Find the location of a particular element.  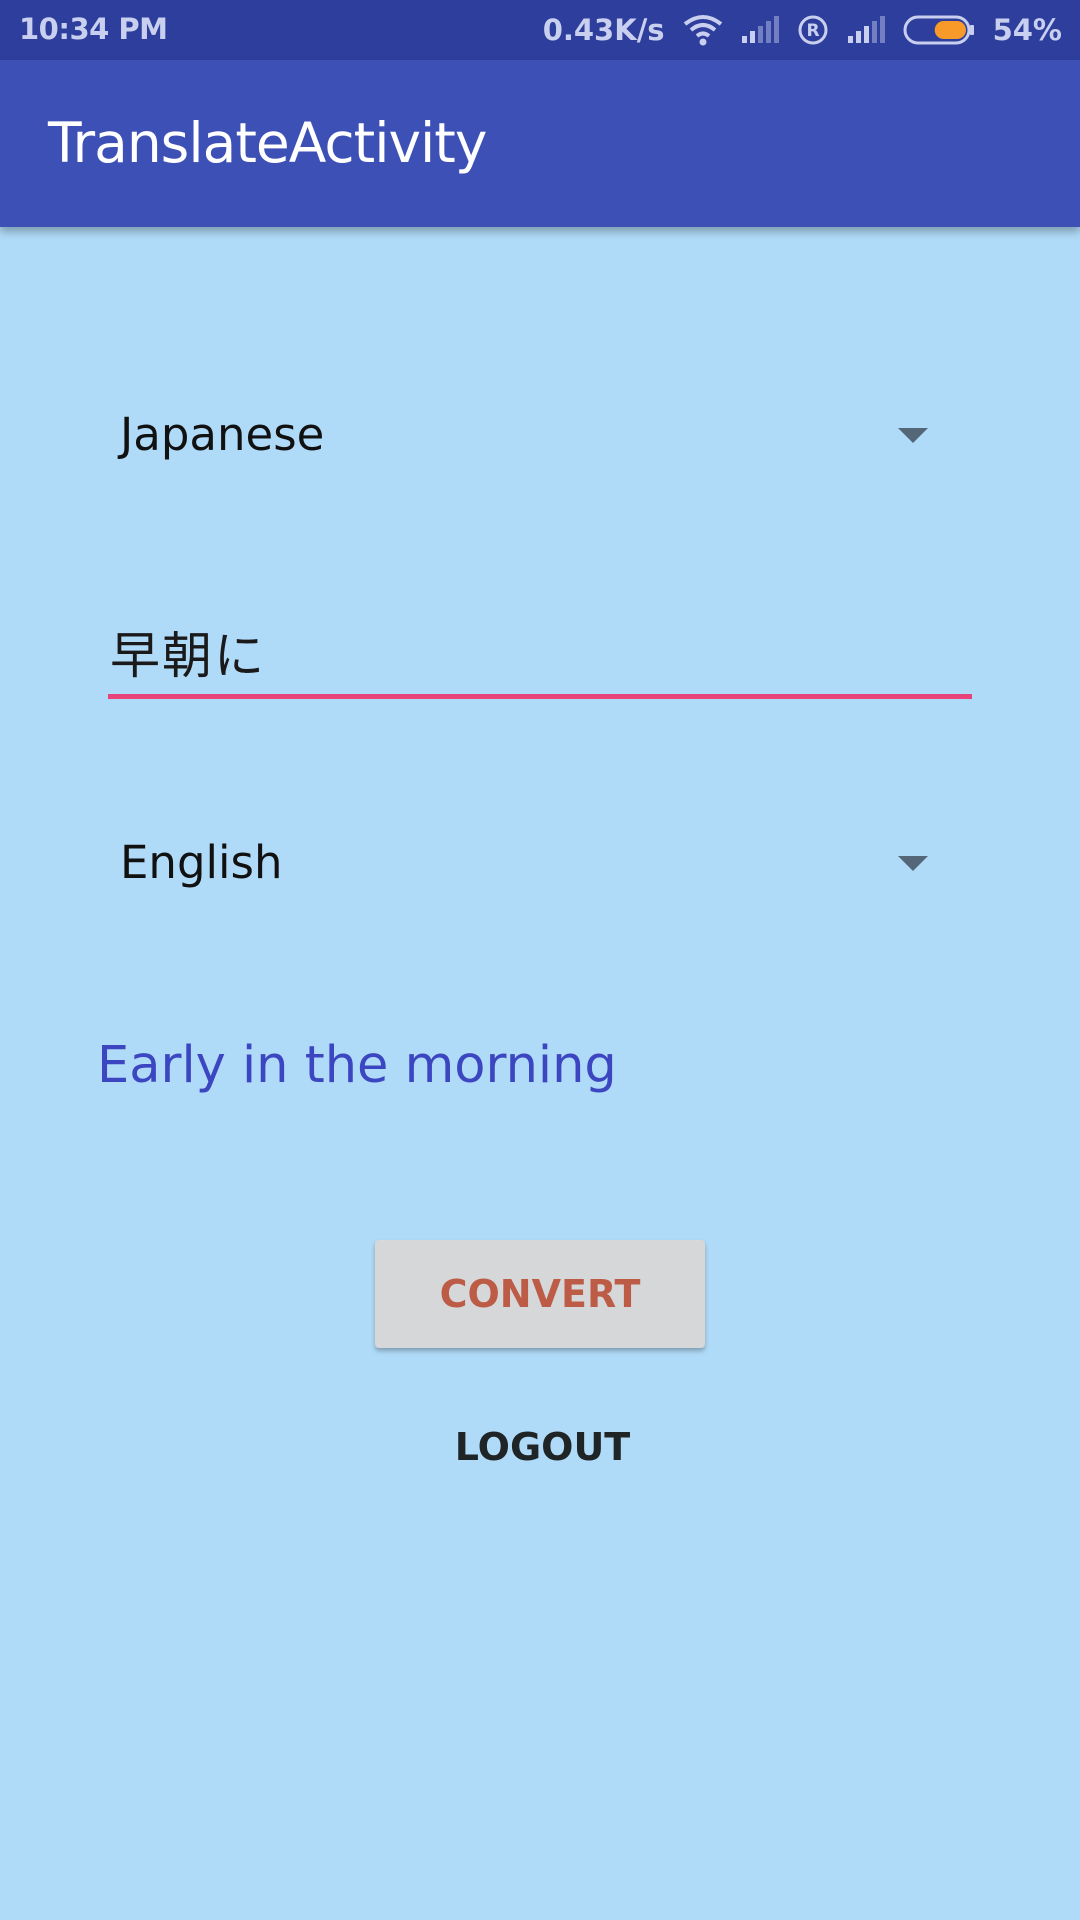

registered-icon: R is located at coordinates (813, 30).